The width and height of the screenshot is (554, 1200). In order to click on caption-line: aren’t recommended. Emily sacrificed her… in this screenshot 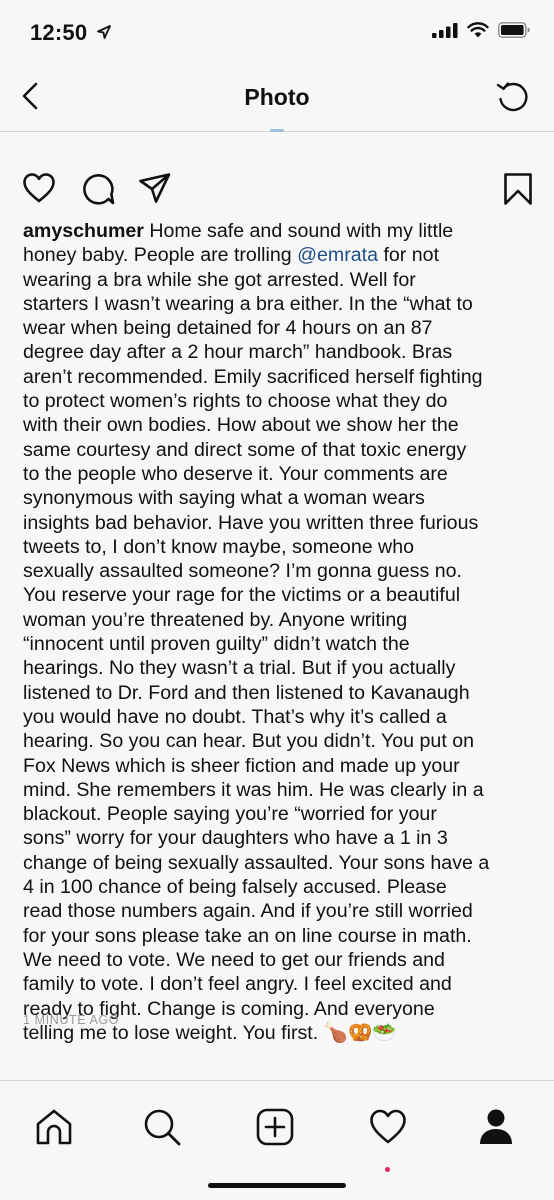, I will do `click(279, 377)`.